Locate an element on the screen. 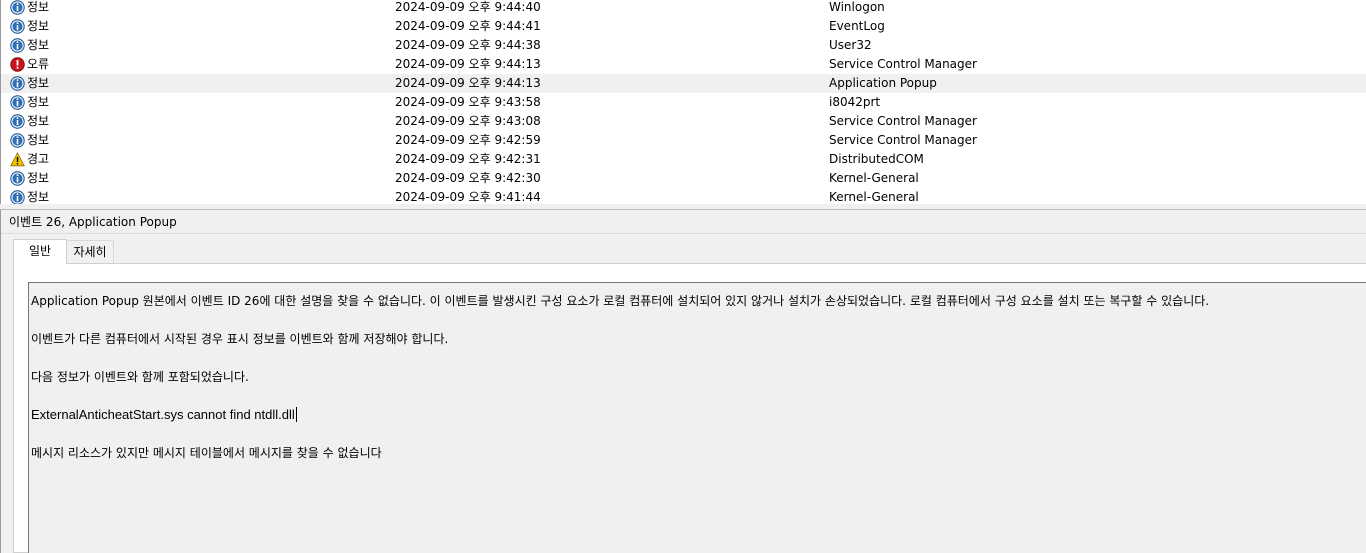 The width and height of the screenshot is (1366, 553). error-icon is located at coordinates (17, 64).